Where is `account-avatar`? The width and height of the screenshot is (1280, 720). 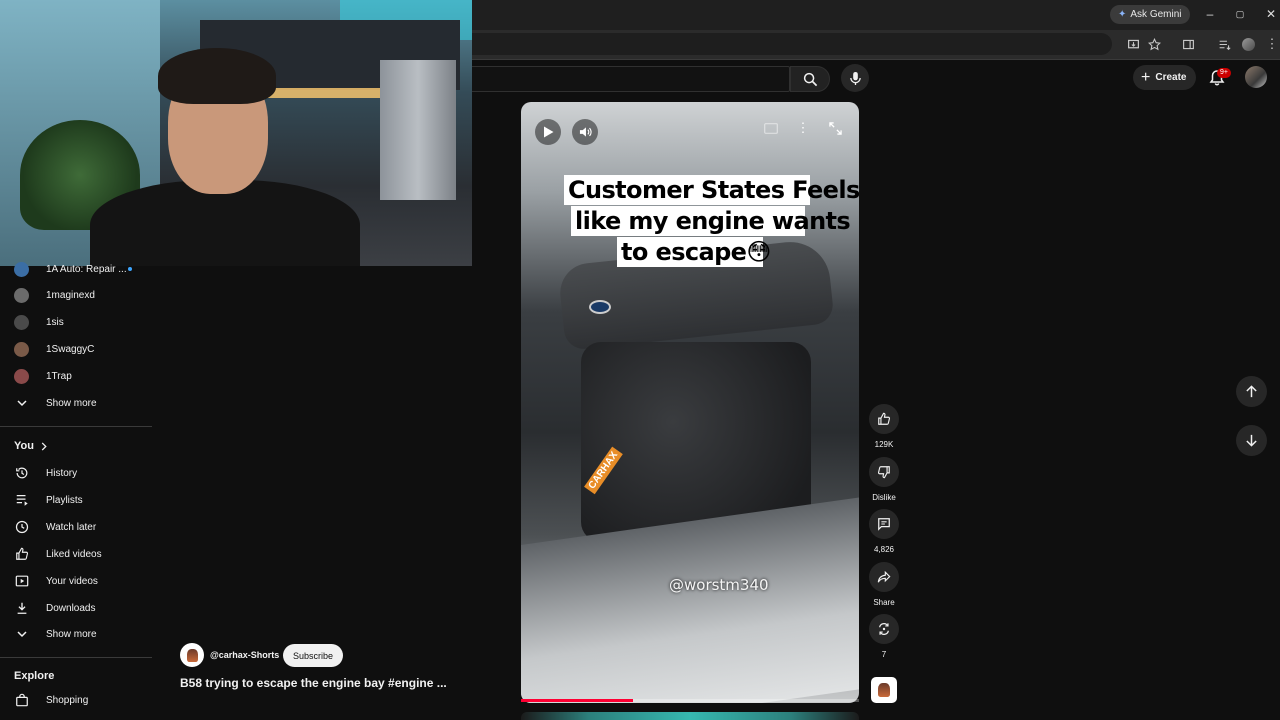
account-avatar is located at coordinates (1256, 77).